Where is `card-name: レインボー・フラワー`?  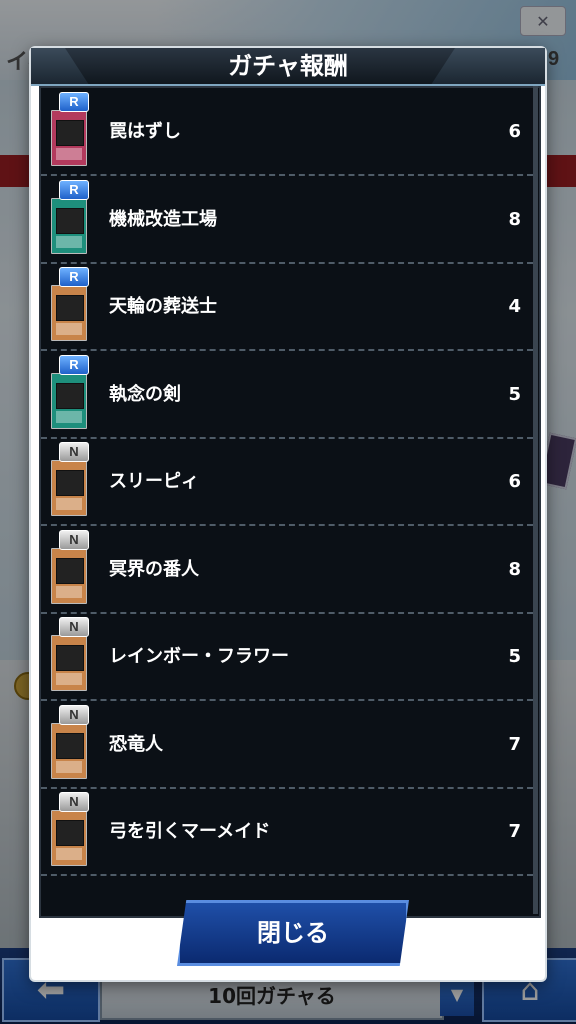
card-name: レインボー・フラワー is located at coordinates (199, 656).